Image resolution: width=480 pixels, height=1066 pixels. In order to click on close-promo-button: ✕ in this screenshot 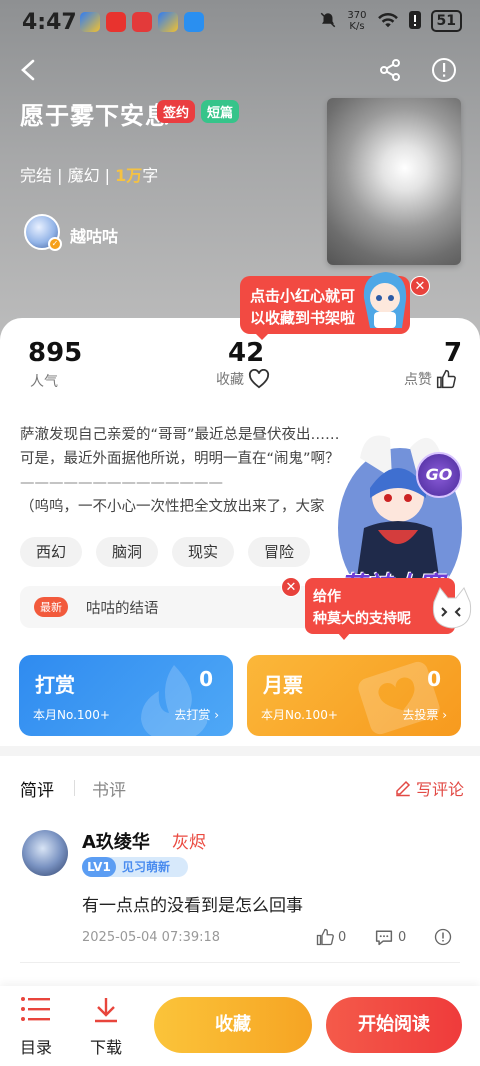, I will do `click(291, 587)`.